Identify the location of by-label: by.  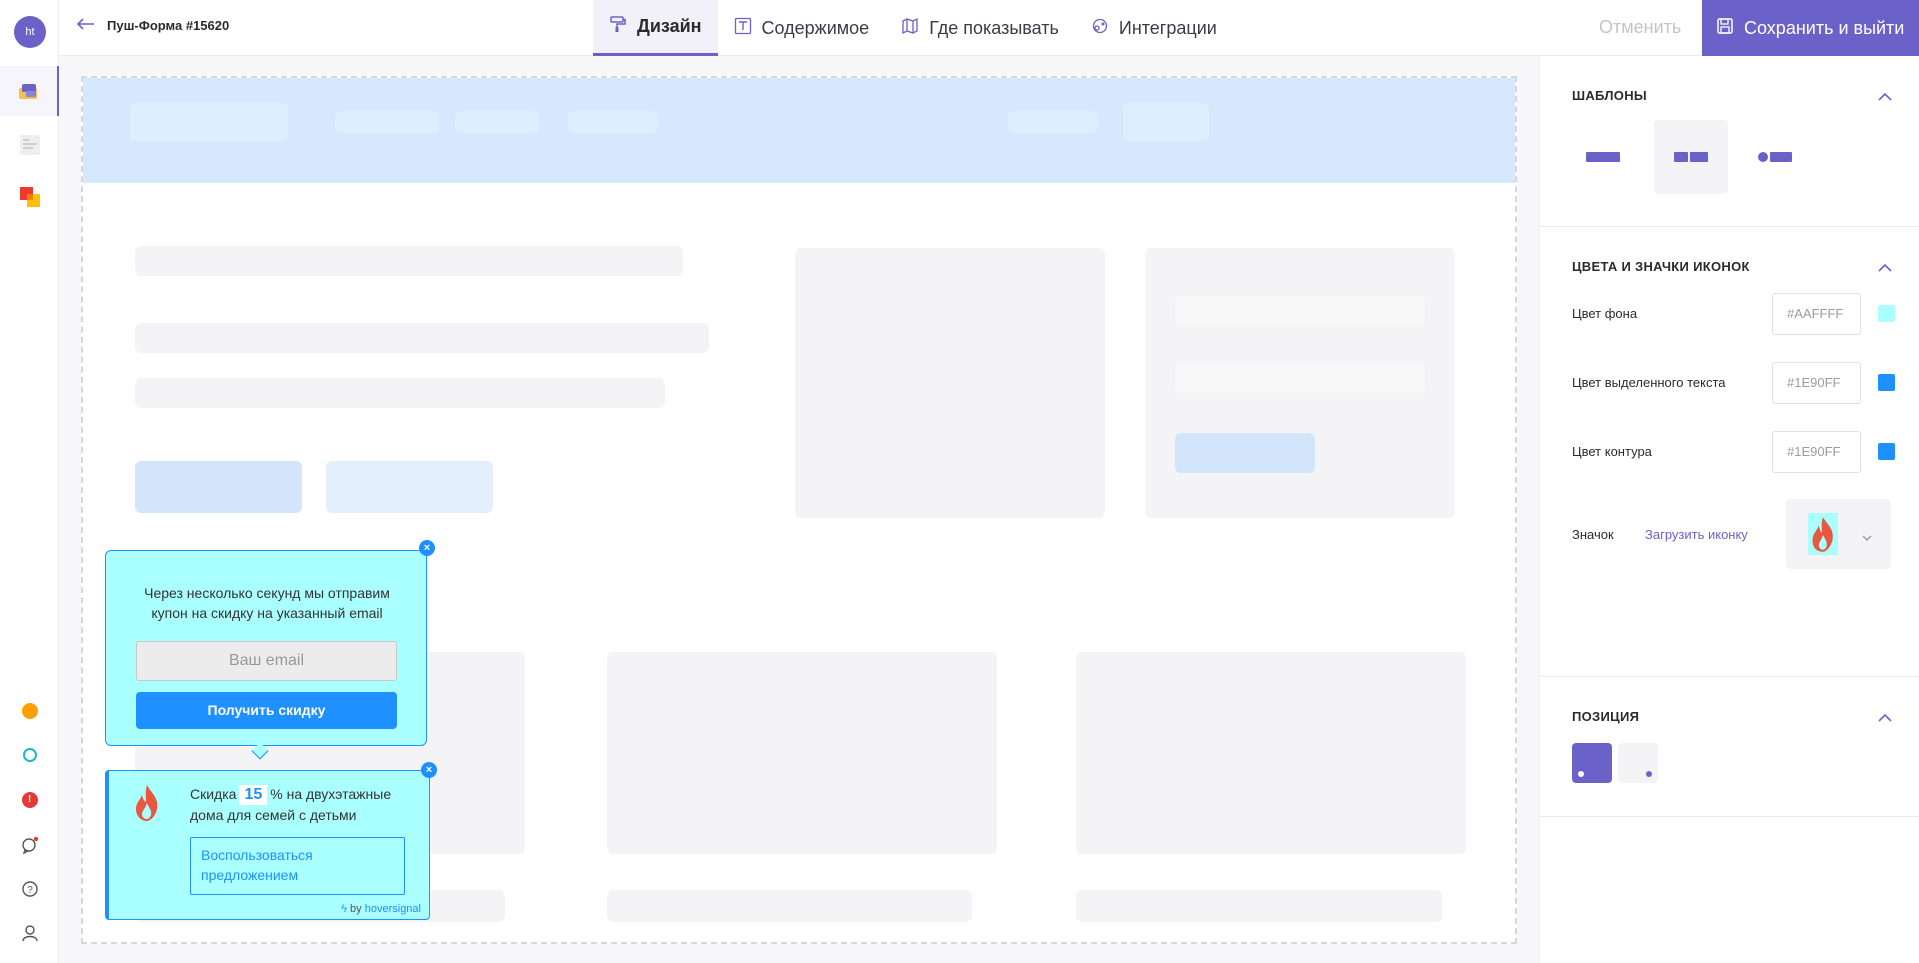
(356, 909).